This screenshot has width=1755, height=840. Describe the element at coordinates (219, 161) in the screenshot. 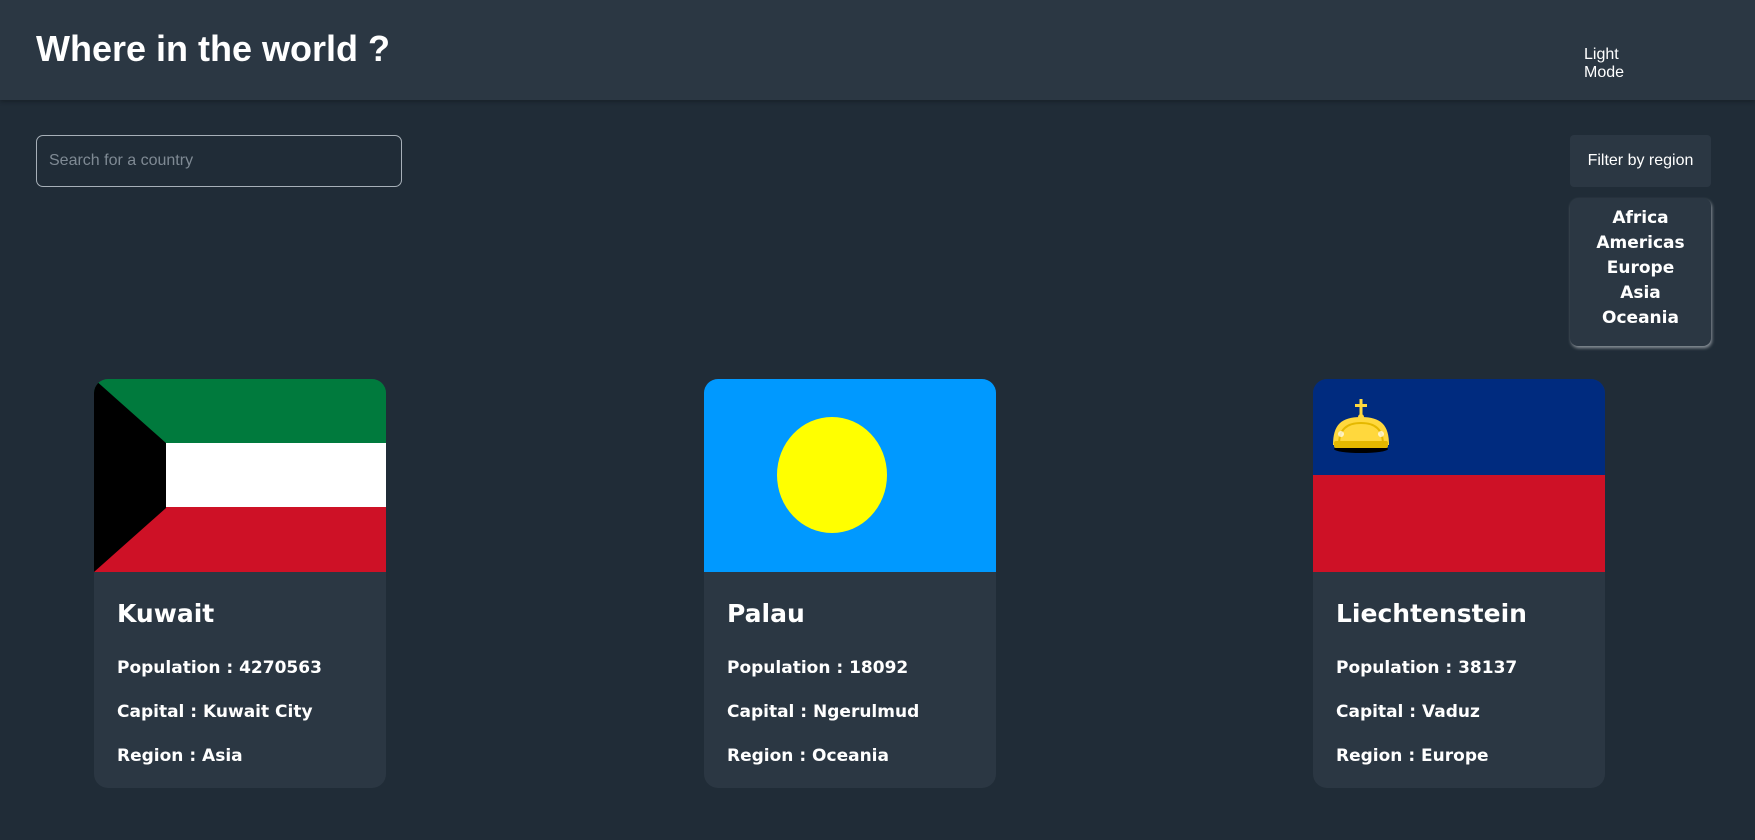

I see `search-input` at that location.